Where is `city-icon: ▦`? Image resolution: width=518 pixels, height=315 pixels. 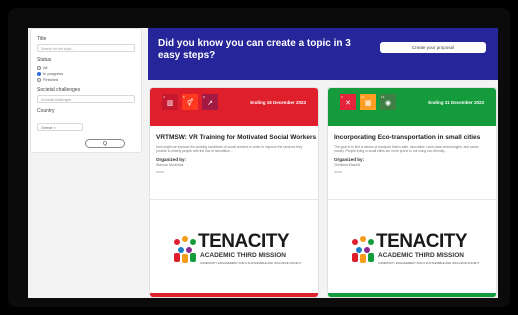
city-icon: ▦ is located at coordinates (368, 103).